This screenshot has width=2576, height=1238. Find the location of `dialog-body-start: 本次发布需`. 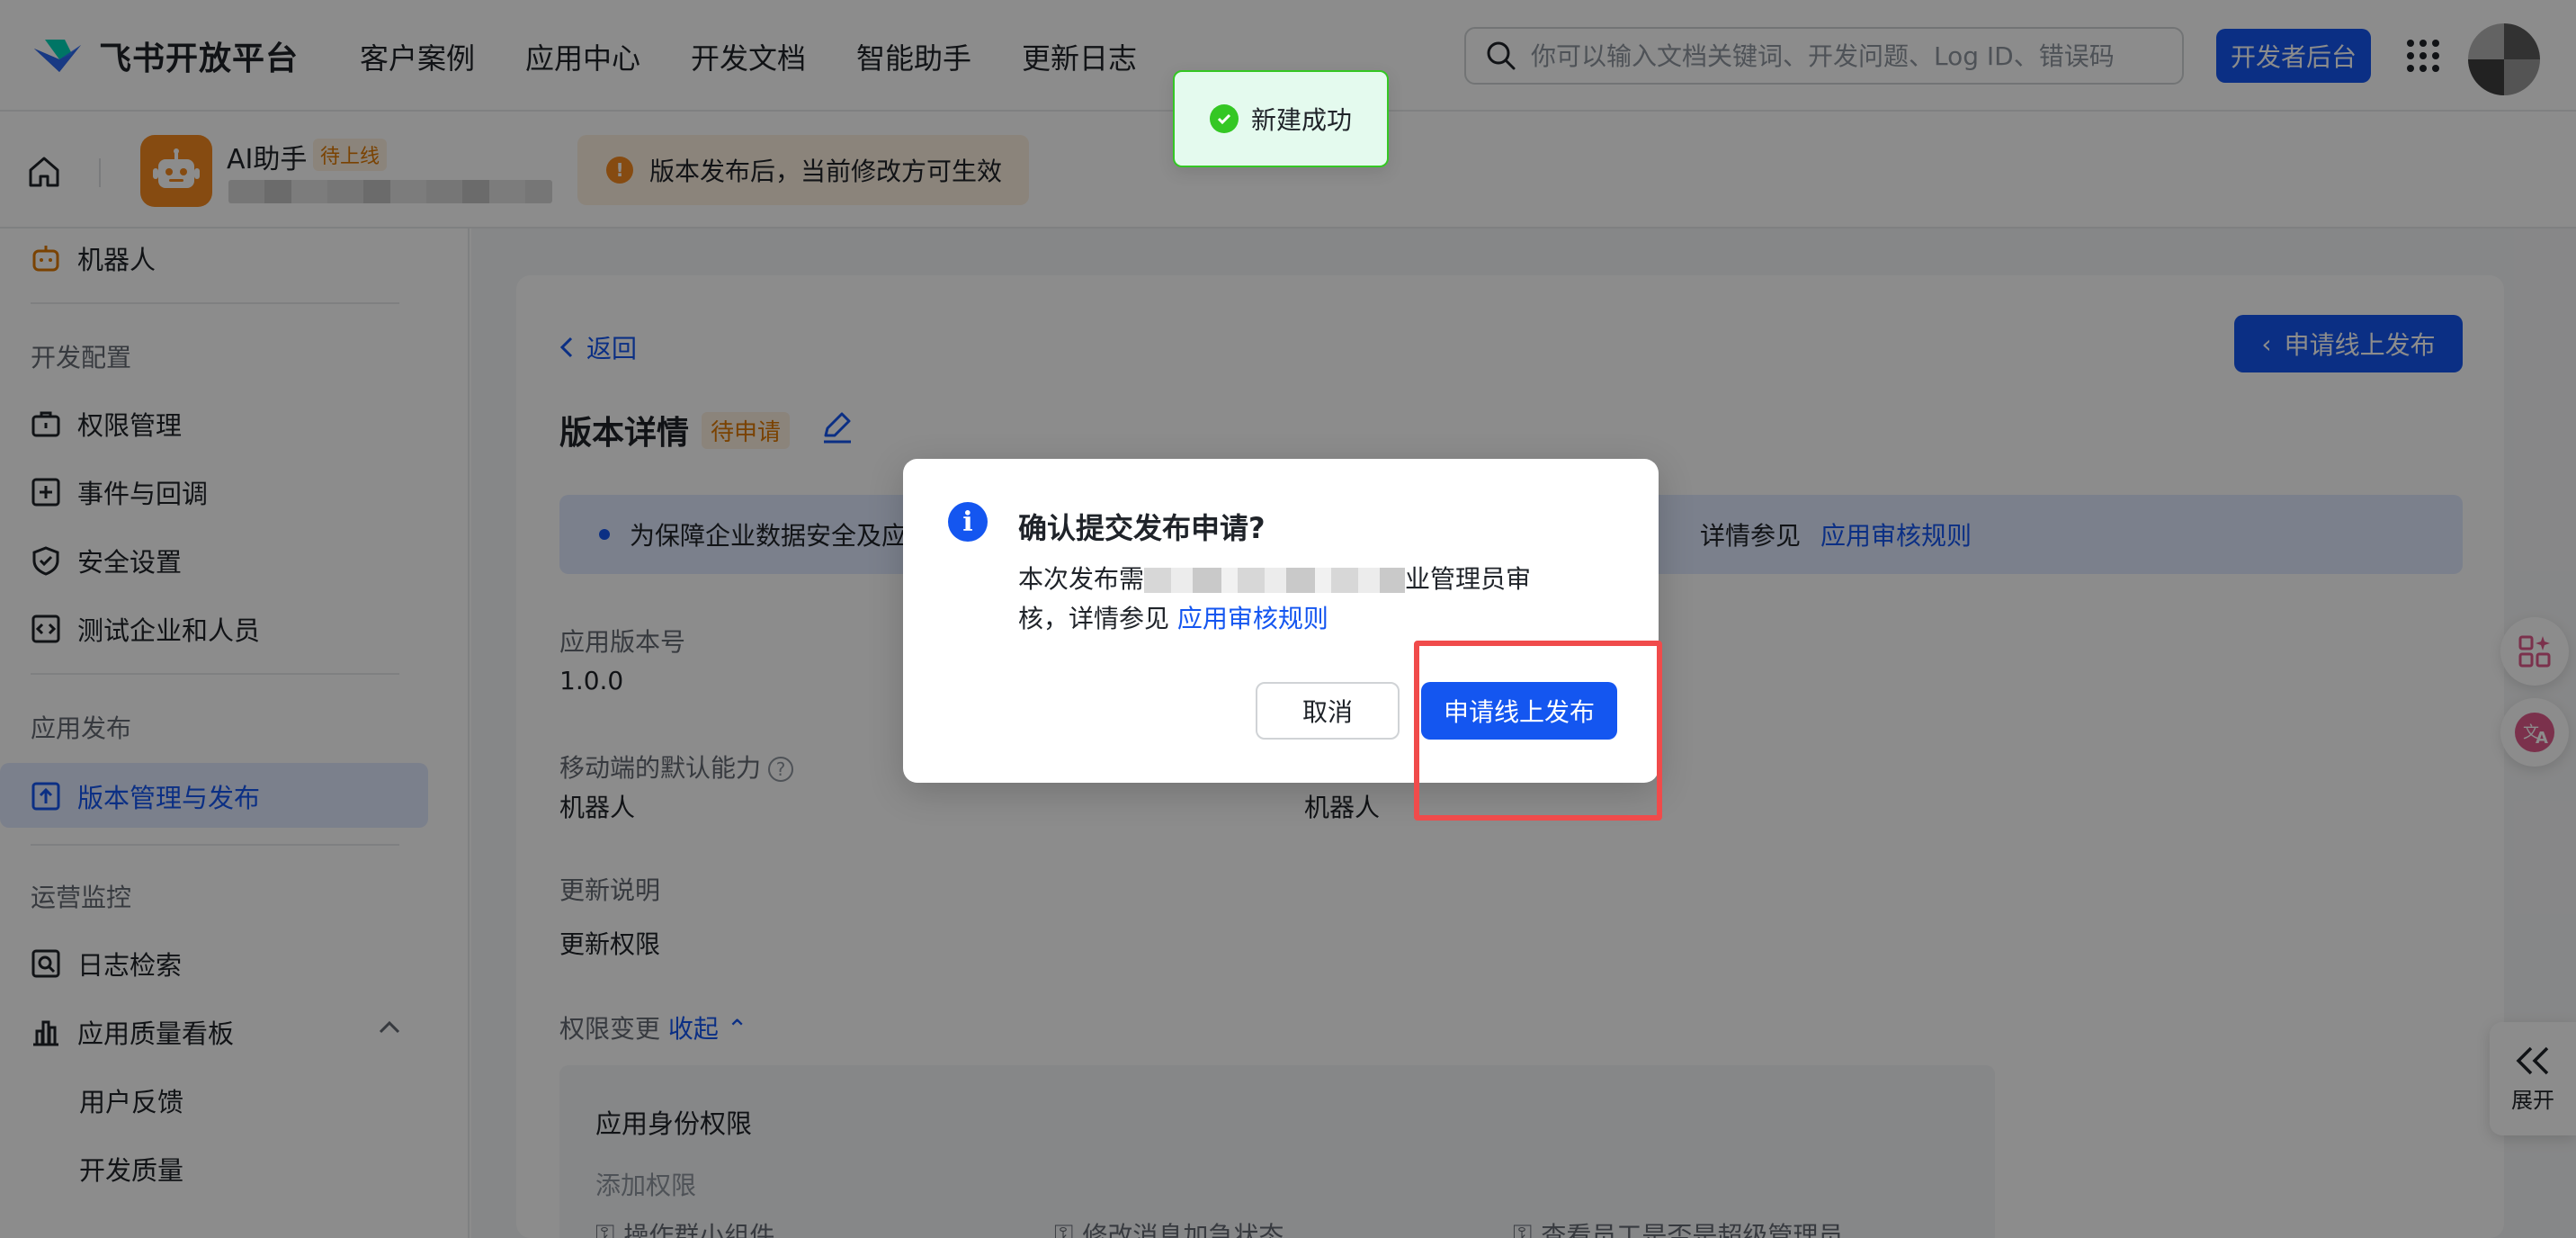

dialog-body-start: 本次发布需 is located at coordinates (1081, 579).